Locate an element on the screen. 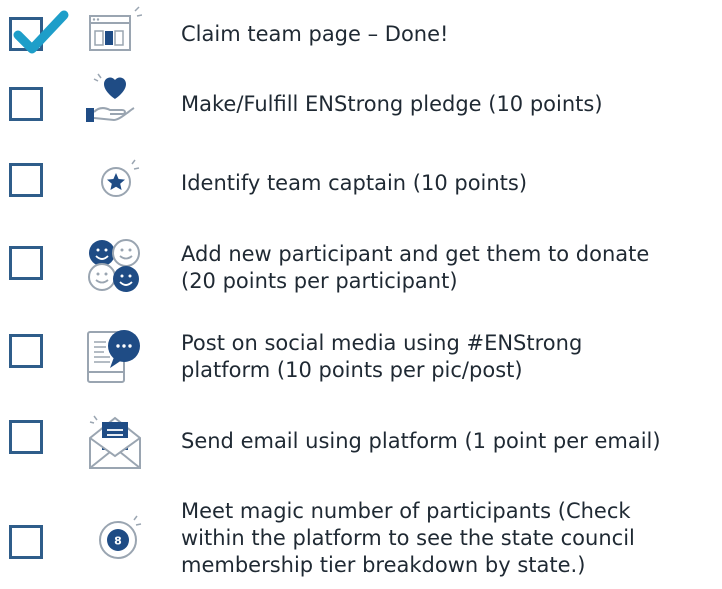 This screenshot has width=722, height=589. star-badge-icon is located at coordinates (120, 178).